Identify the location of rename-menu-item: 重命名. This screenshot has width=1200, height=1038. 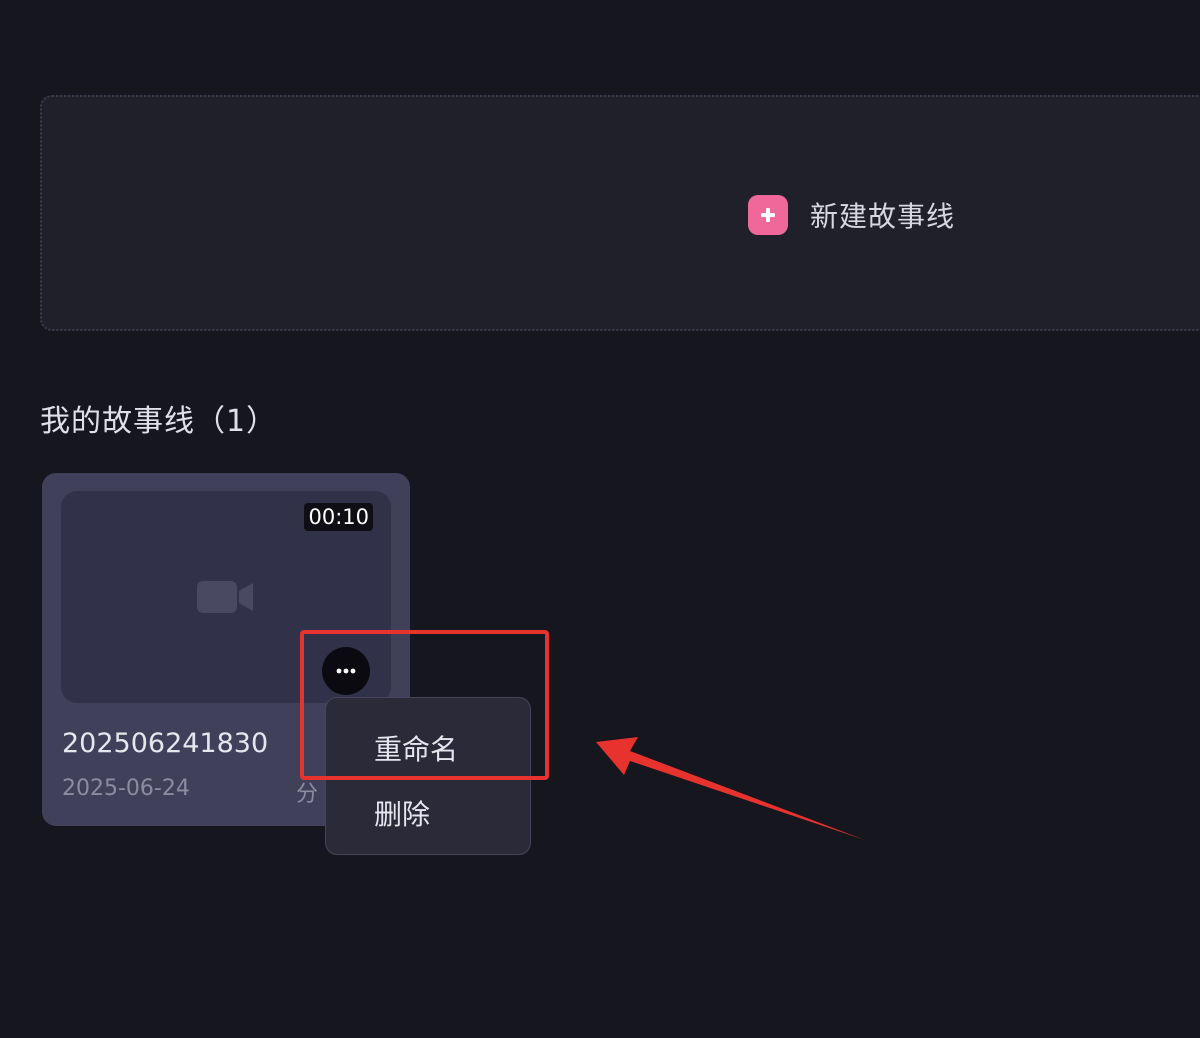
(416, 748).